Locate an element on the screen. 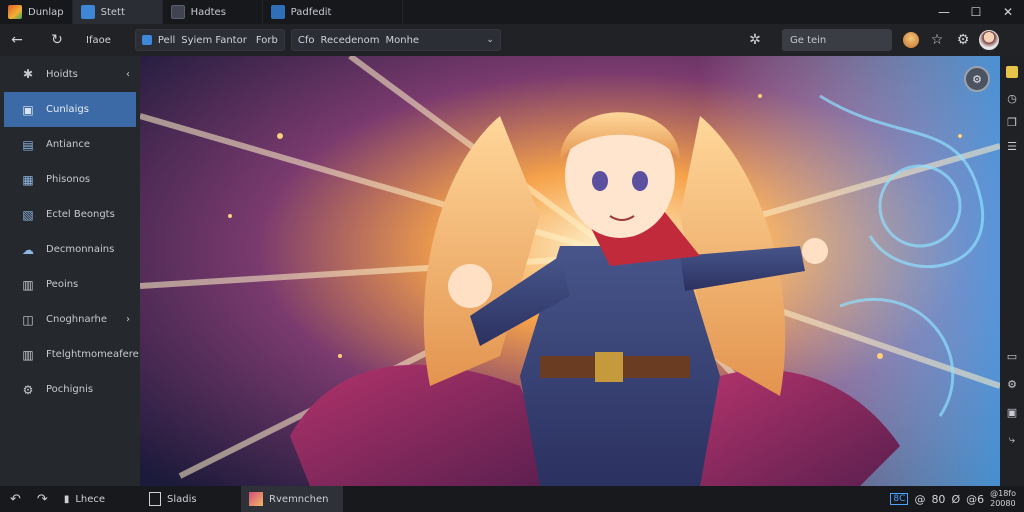 This screenshot has height=512, width=1024. image-settings-button: ⚙ is located at coordinates (977, 79).